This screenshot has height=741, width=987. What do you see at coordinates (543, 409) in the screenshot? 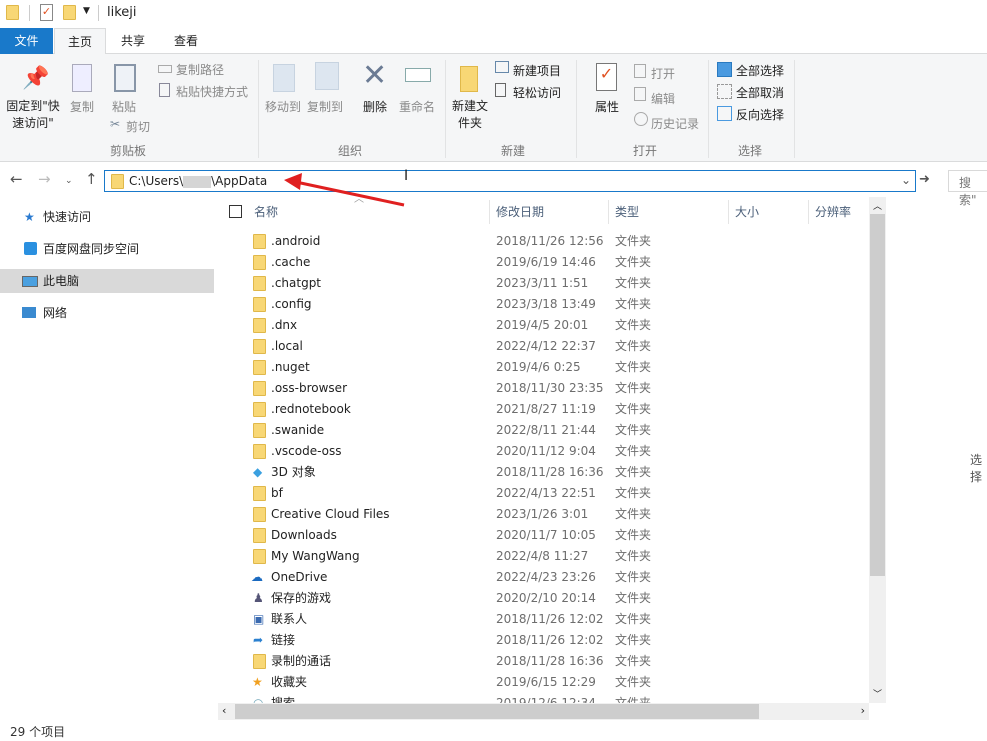
I see `file-row: .rednotebook 2021/8/27 11:19 文件夹` at bounding box center [543, 409].